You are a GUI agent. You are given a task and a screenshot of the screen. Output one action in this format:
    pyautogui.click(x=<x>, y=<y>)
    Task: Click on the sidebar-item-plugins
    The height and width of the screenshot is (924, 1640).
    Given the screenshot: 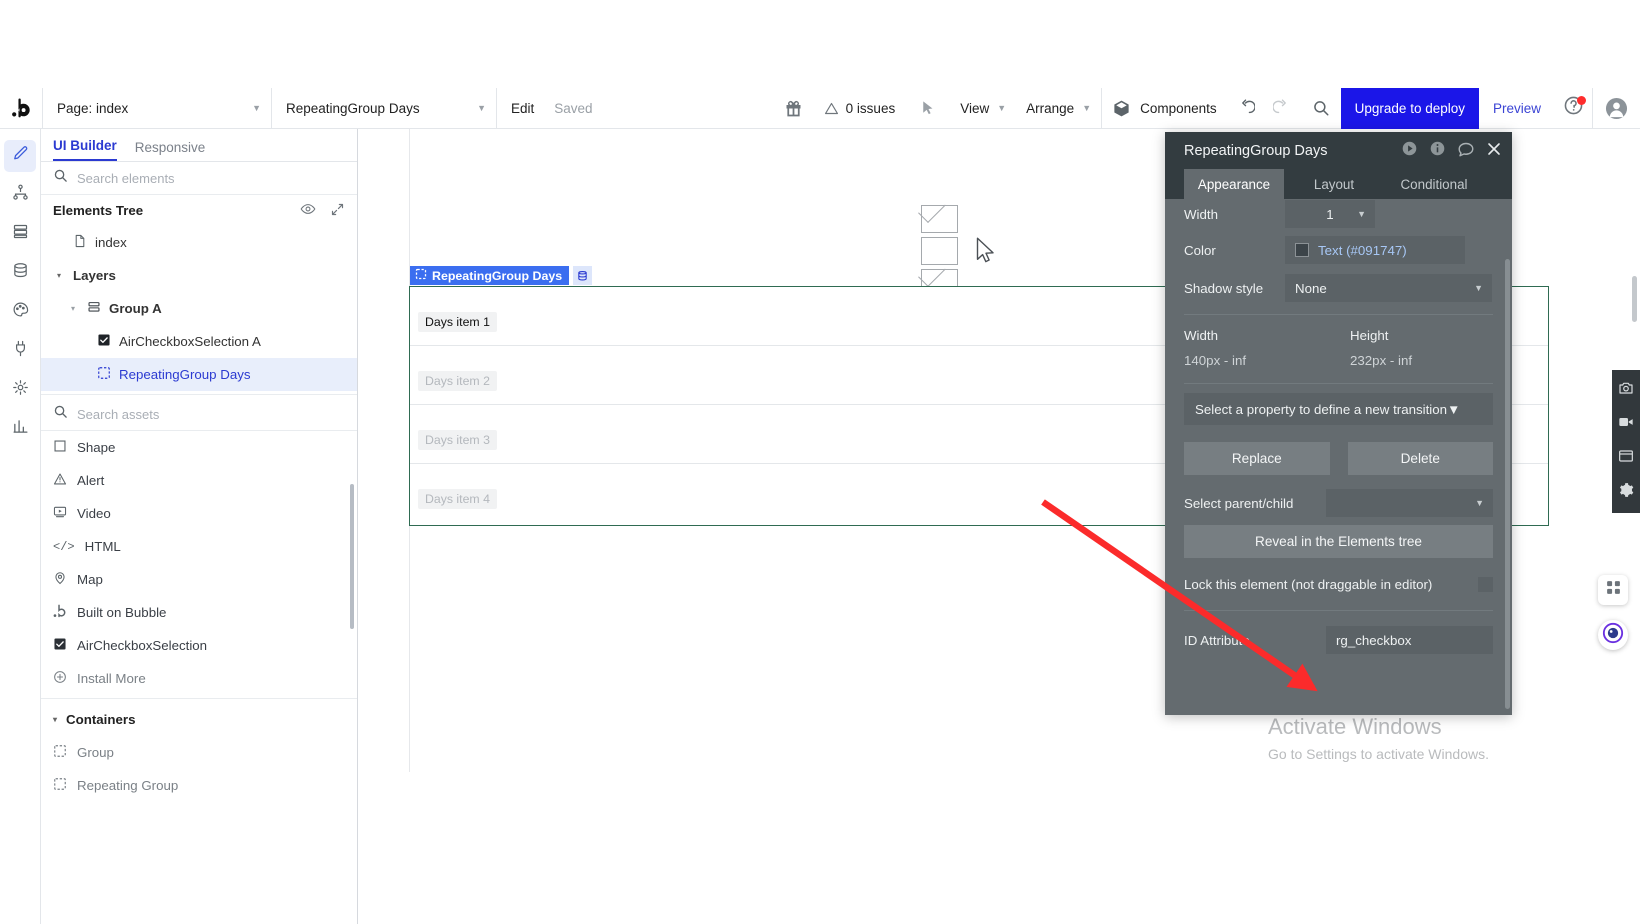 What is the action you would take?
    pyautogui.click(x=20, y=351)
    